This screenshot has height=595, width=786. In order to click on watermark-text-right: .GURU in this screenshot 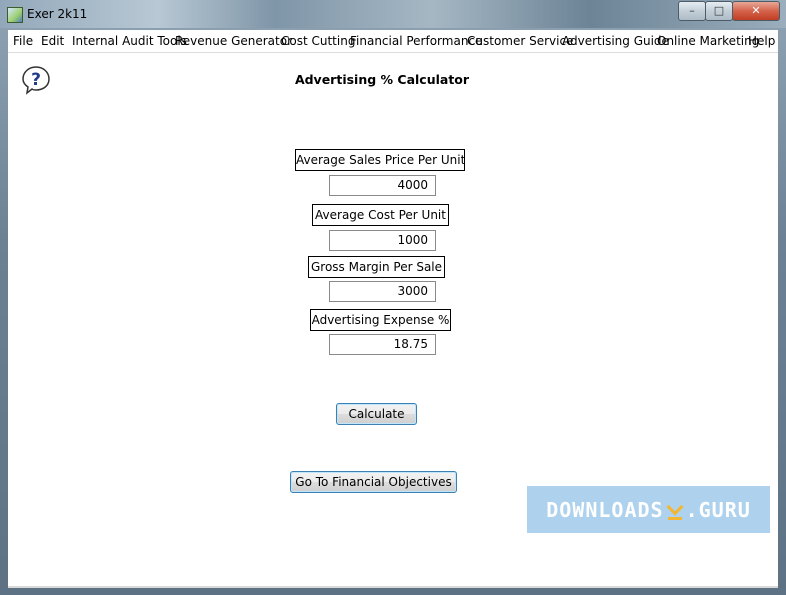, I will do `click(718, 509)`.